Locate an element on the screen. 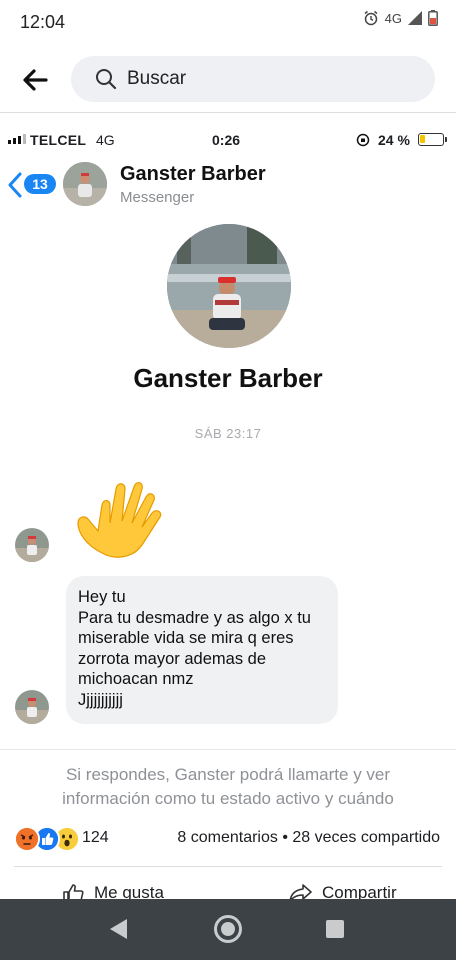 The width and height of the screenshot is (456, 960). ios-battery-icon is located at coordinates (432, 139).